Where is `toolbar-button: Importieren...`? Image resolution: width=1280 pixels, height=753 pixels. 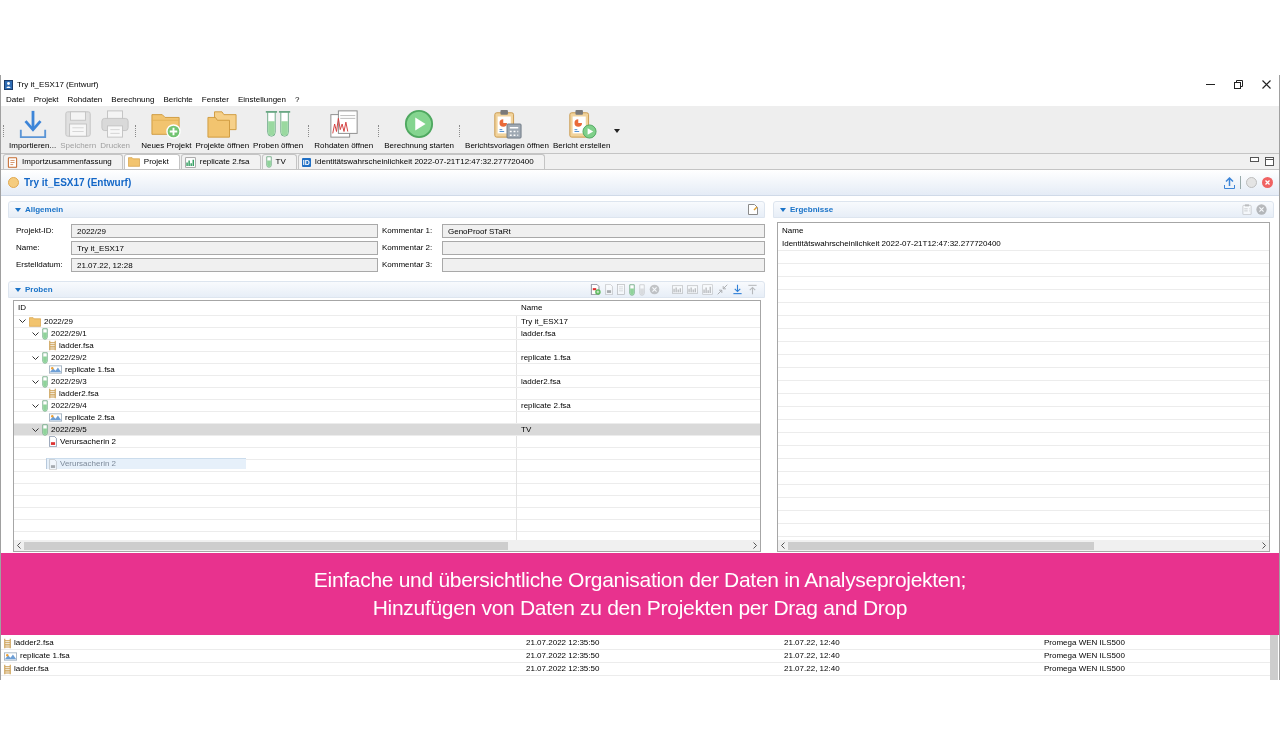 toolbar-button: Importieren... is located at coordinates (33, 130).